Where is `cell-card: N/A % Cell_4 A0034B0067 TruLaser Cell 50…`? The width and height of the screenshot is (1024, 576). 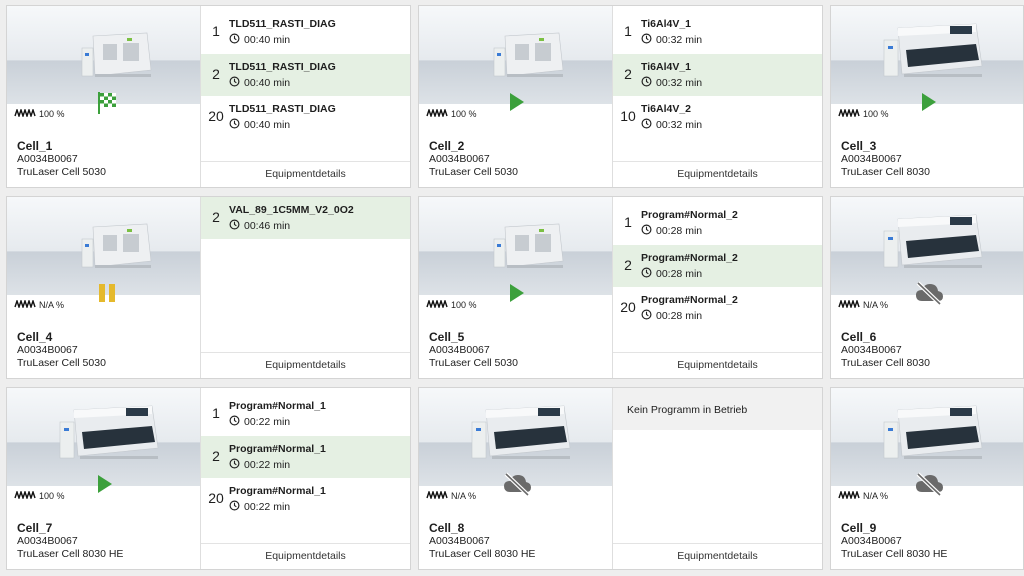
cell-card: N/A % Cell_4 A0034B0067 TruLaser Cell 50… is located at coordinates (208, 287).